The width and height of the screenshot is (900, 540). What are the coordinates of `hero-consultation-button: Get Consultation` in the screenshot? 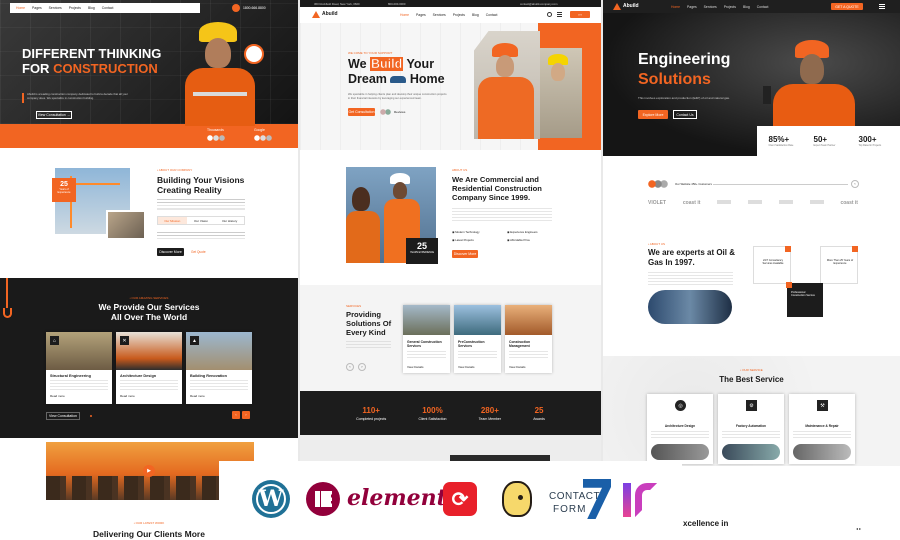 It's located at (361, 112).